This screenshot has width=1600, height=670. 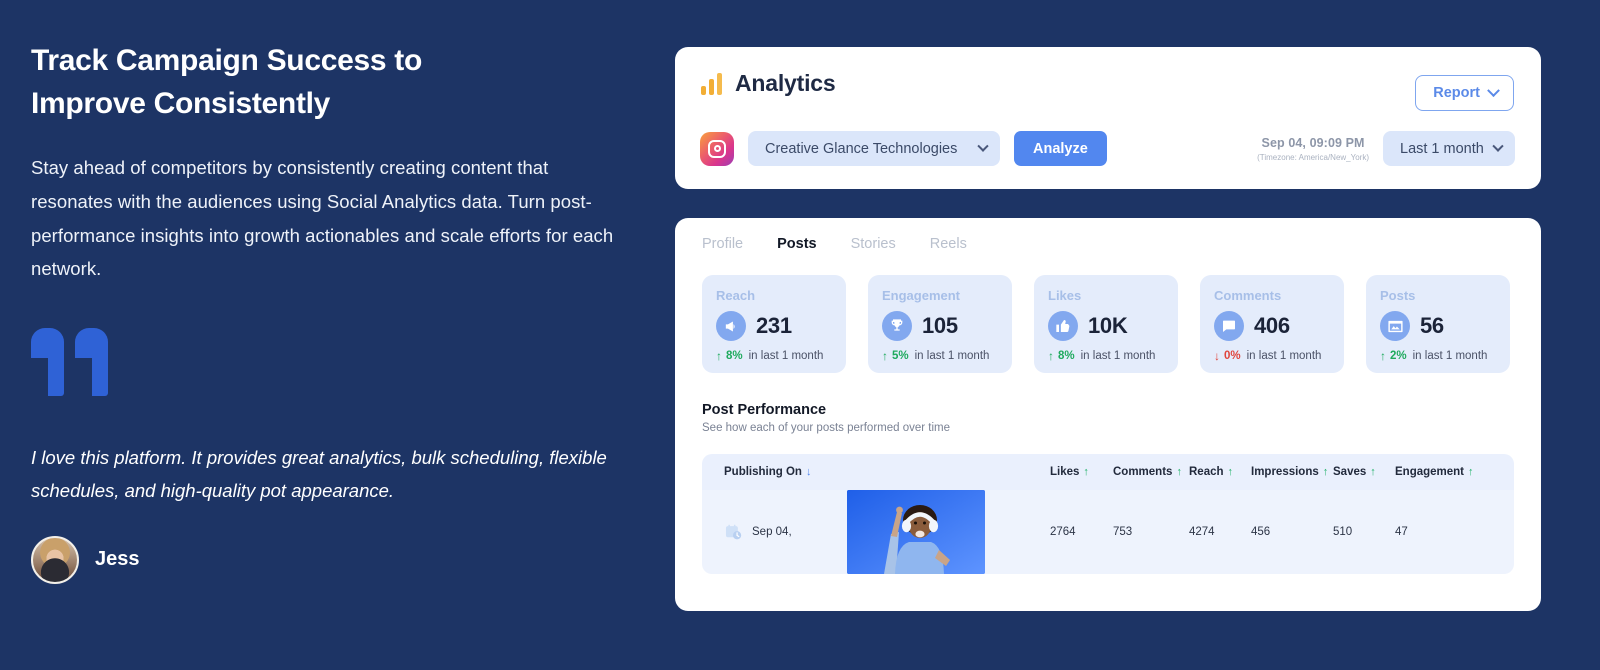 I want to click on column-label: Engagement, so click(x=1430, y=472).